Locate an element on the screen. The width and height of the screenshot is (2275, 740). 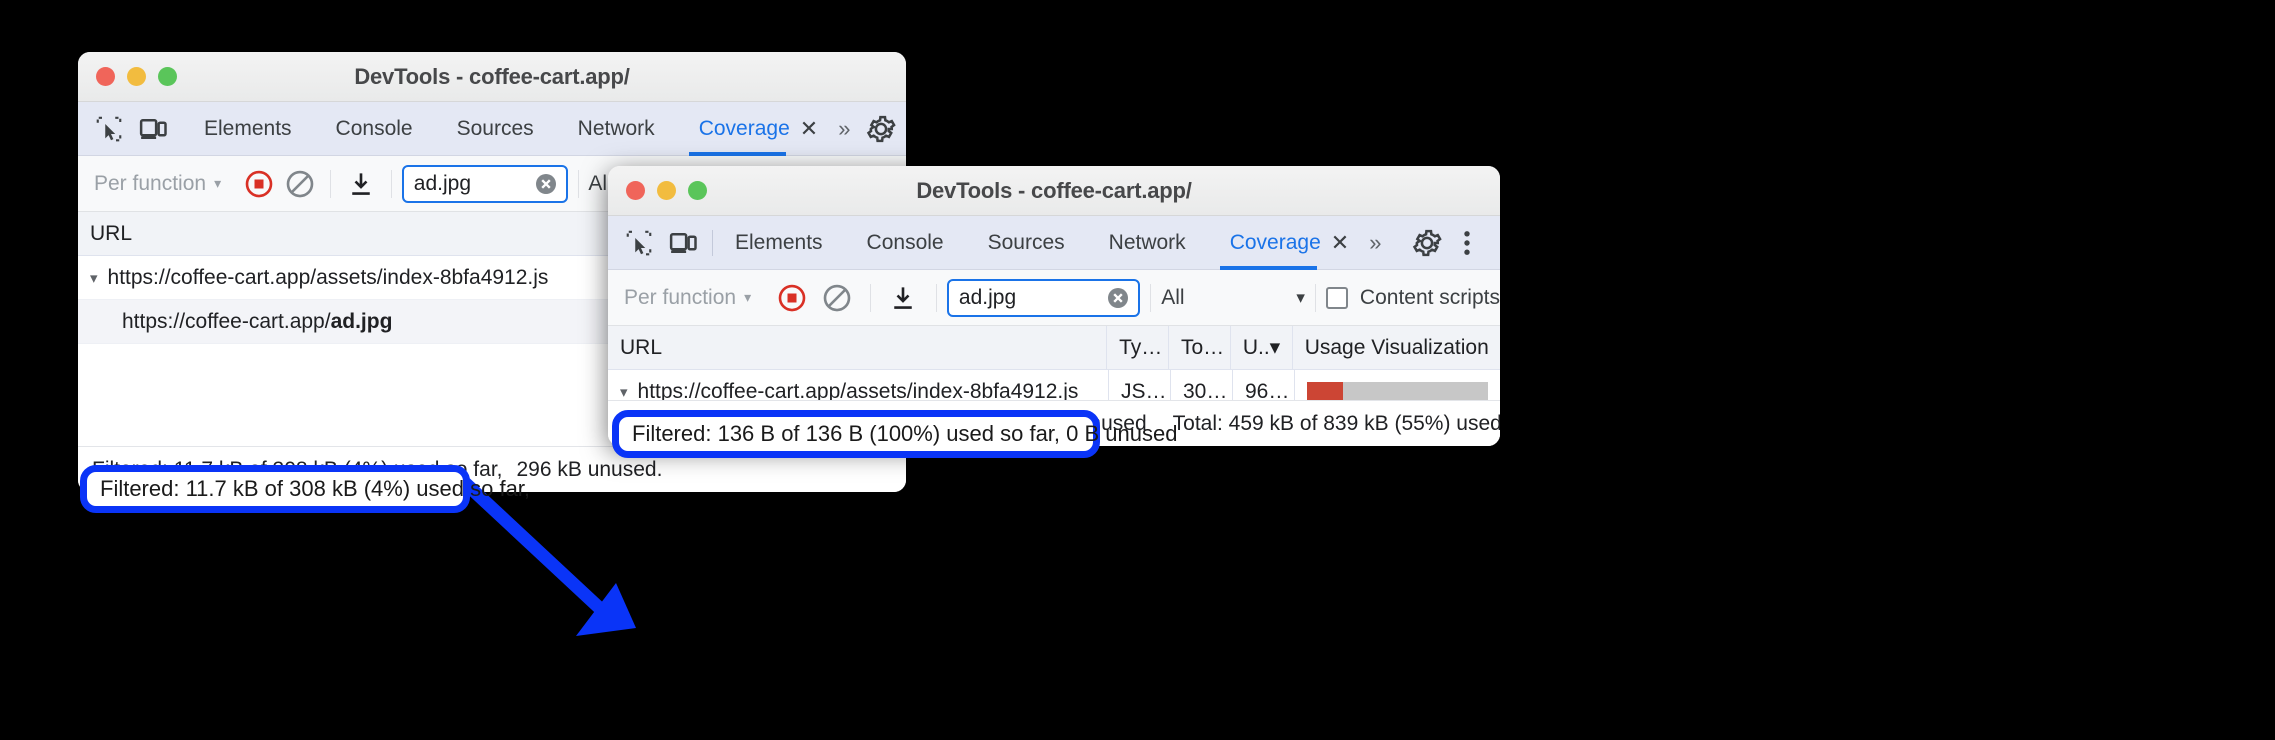
granularity-dropdown-front: Per function ▾ is located at coordinates (687, 298).